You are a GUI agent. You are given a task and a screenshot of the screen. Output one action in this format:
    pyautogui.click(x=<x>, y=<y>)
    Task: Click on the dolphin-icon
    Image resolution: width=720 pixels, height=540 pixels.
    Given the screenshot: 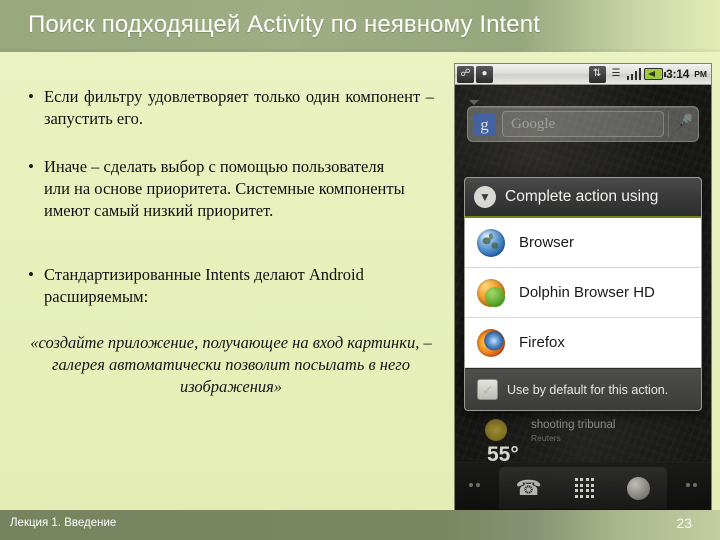 What is the action you would take?
    pyautogui.click(x=491, y=292)
    